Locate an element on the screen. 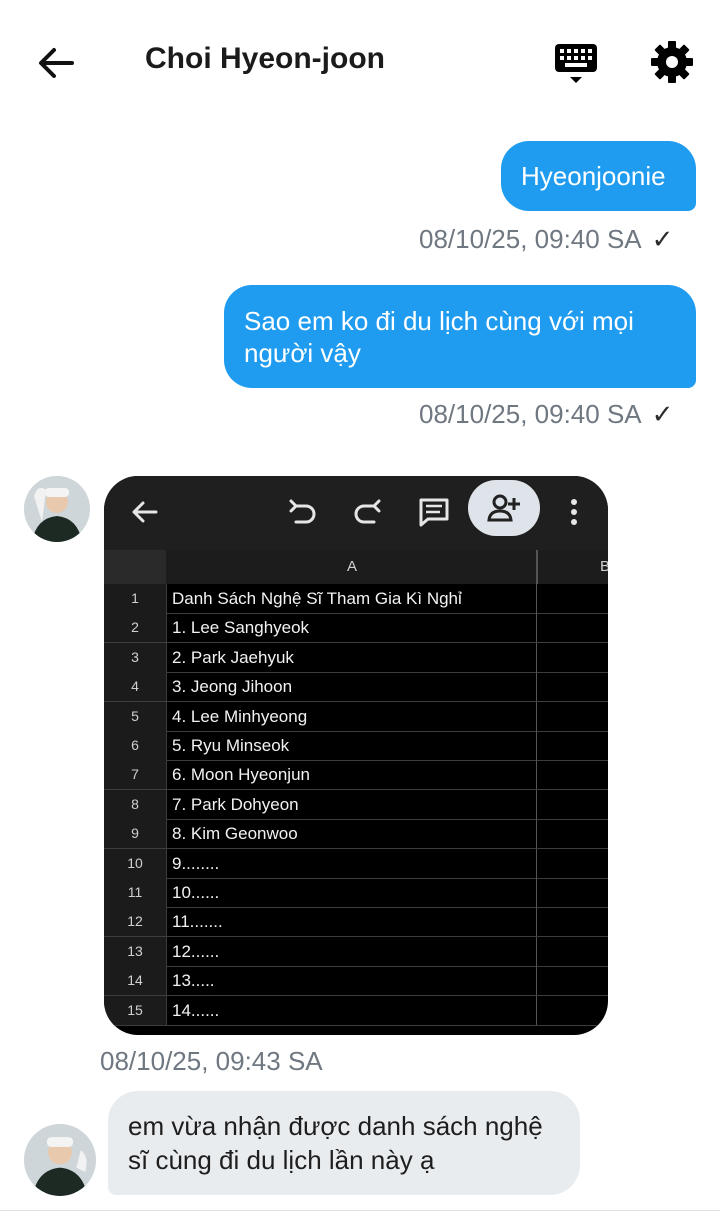 This screenshot has height=1220, width=720. cell-text: 6. Moon Hyeonjun is located at coordinates (241, 775).